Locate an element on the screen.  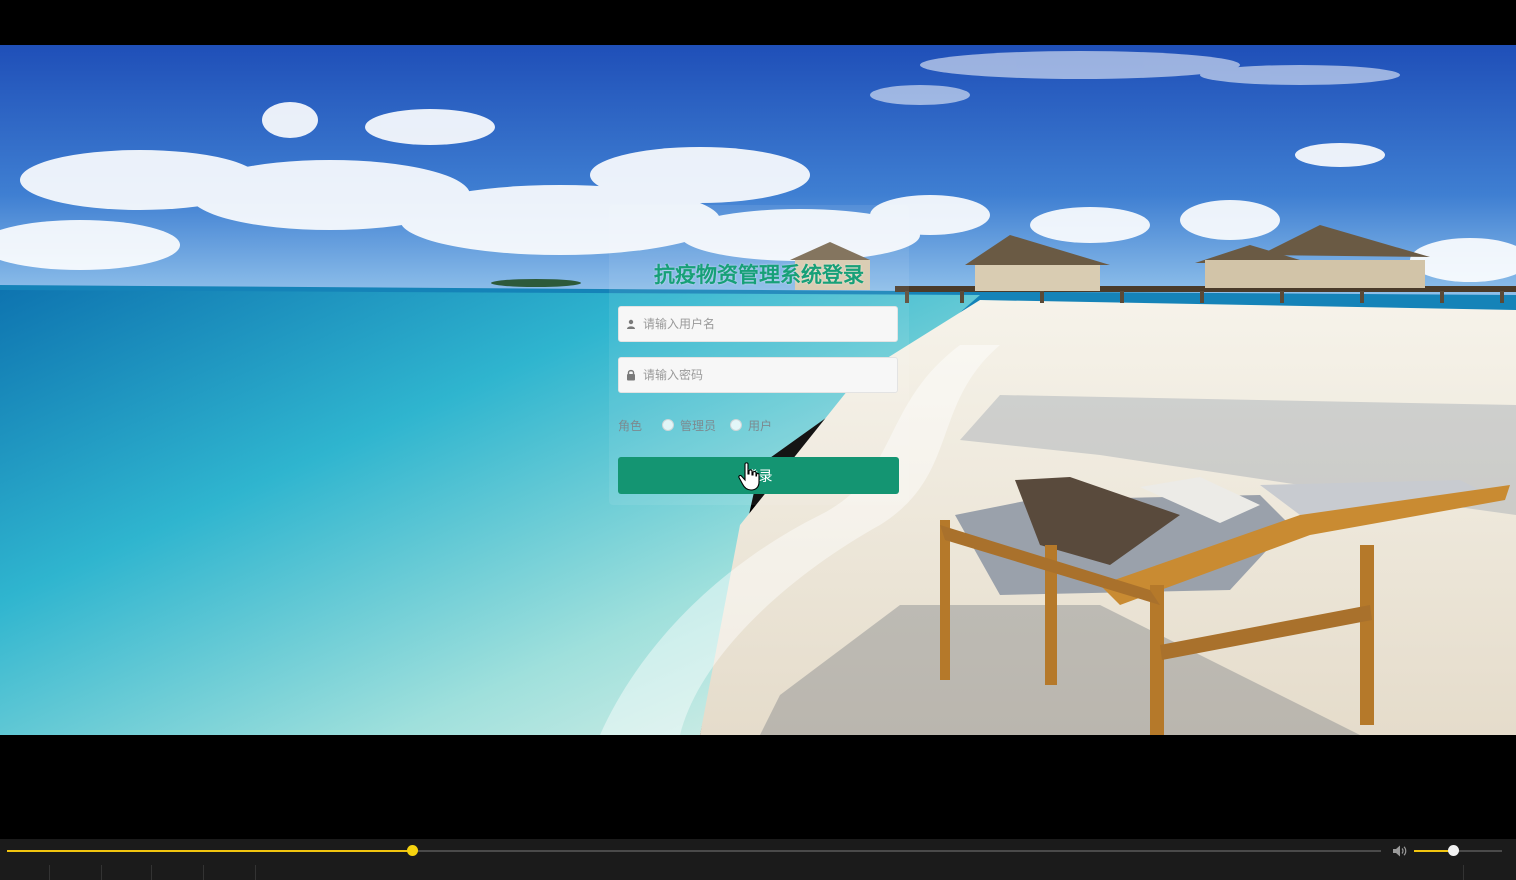
login-button: 登录 is located at coordinates (758, 475).